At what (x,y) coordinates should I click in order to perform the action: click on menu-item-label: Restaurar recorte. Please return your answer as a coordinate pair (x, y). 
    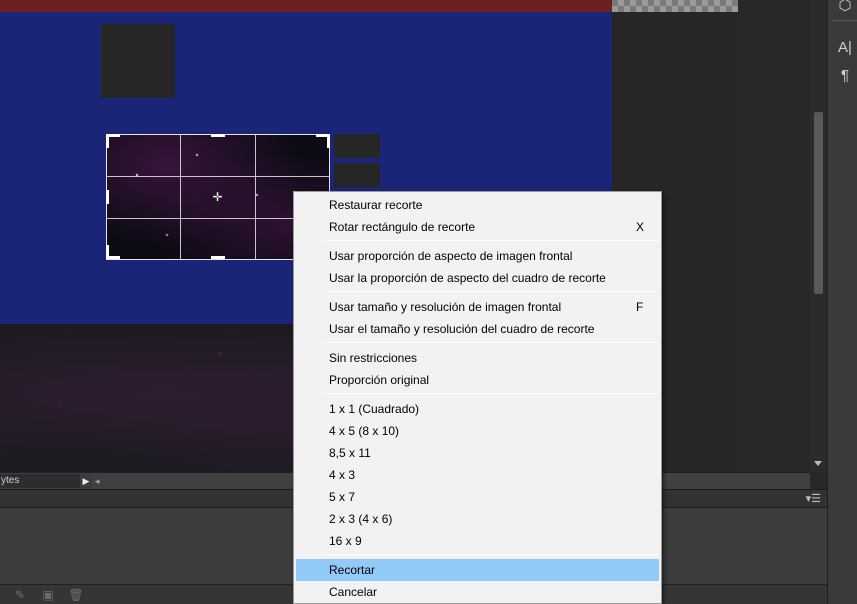
    Looking at the image, I should click on (376, 205).